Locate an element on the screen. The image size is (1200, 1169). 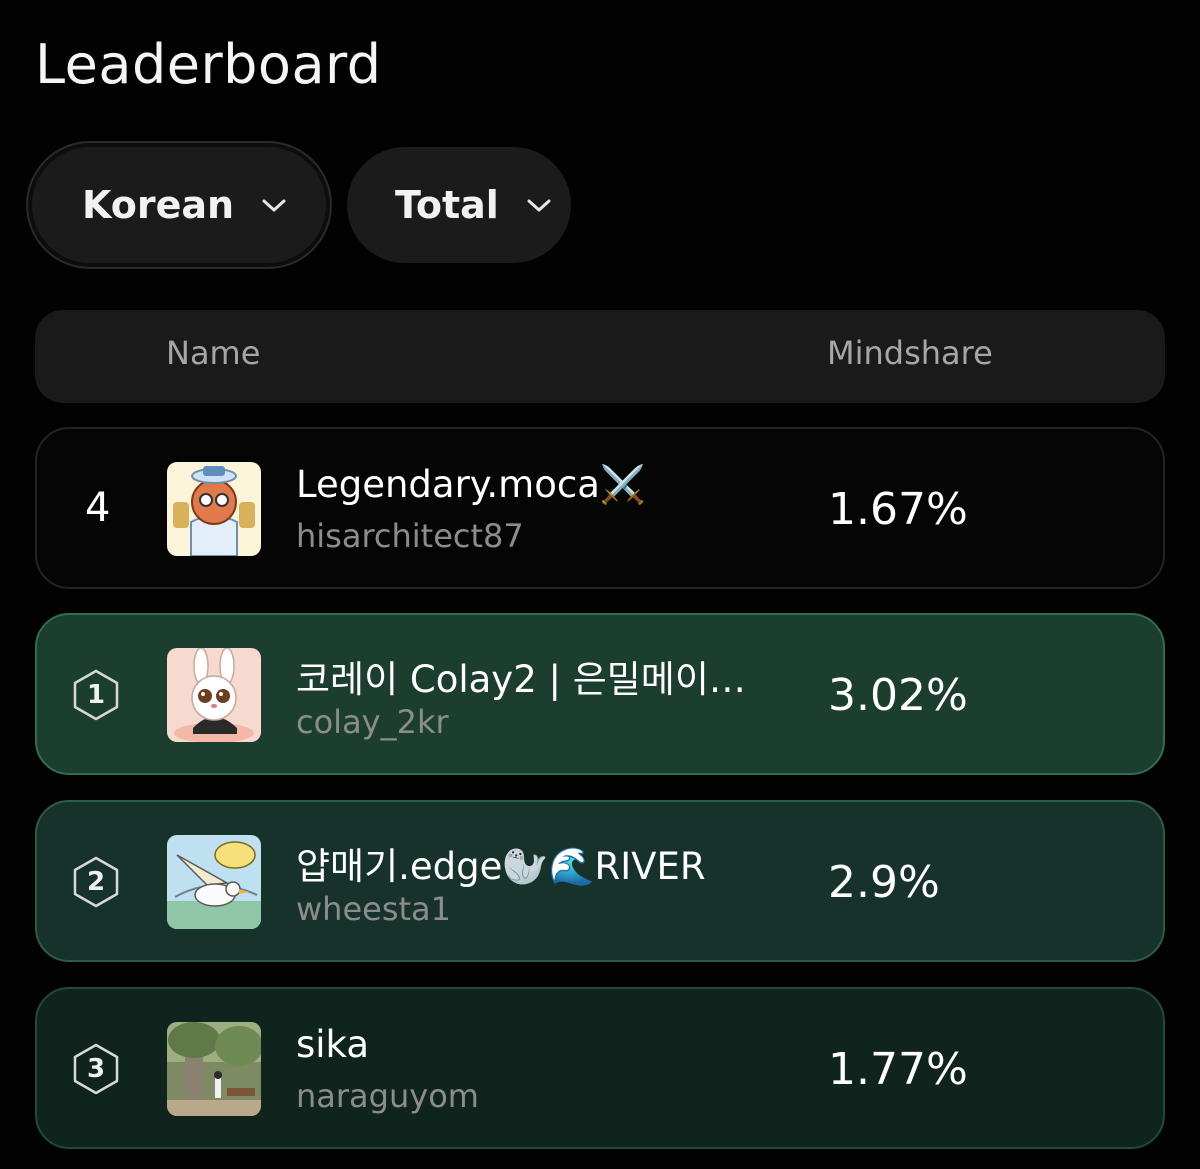
rank-badge: 1 is located at coordinates (96, 695).